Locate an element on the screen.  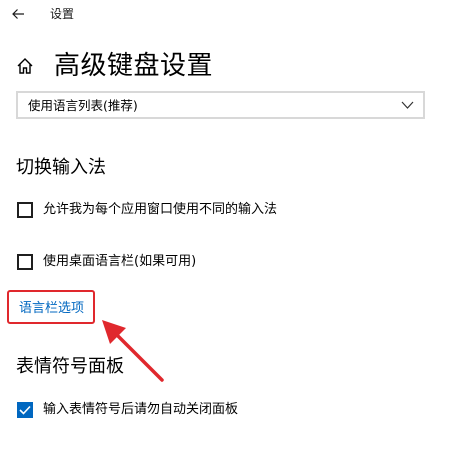
checkbox-per-app-input: 允许我为每个应用窗口使用不同的输入法 is located at coordinates (147, 210).